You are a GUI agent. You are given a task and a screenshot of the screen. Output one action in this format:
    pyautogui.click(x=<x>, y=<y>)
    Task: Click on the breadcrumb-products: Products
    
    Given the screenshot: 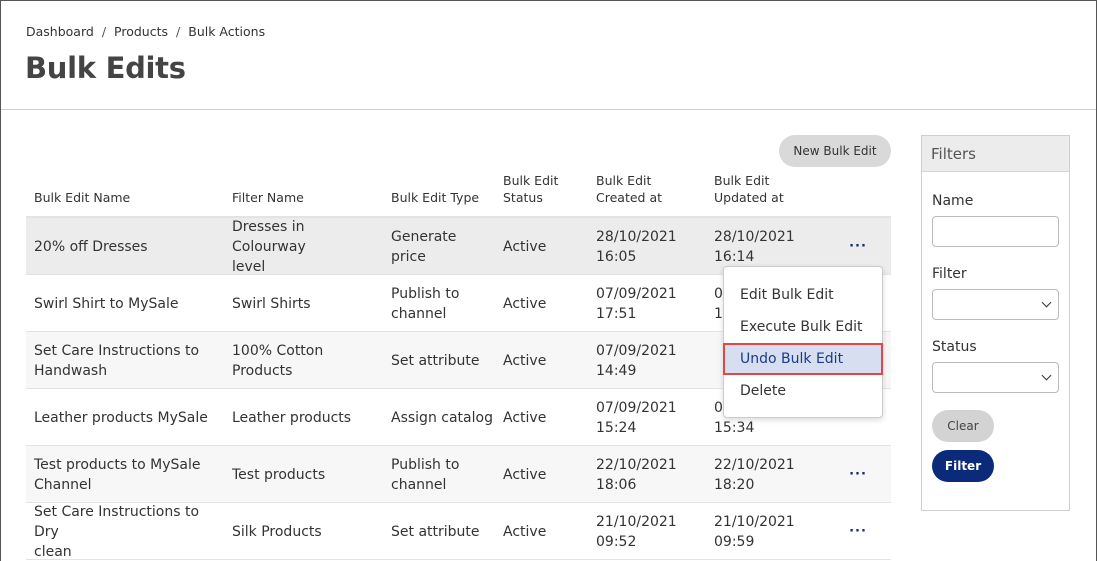 What is the action you would take?
    pyautogui.click(x=141, y=31)
    